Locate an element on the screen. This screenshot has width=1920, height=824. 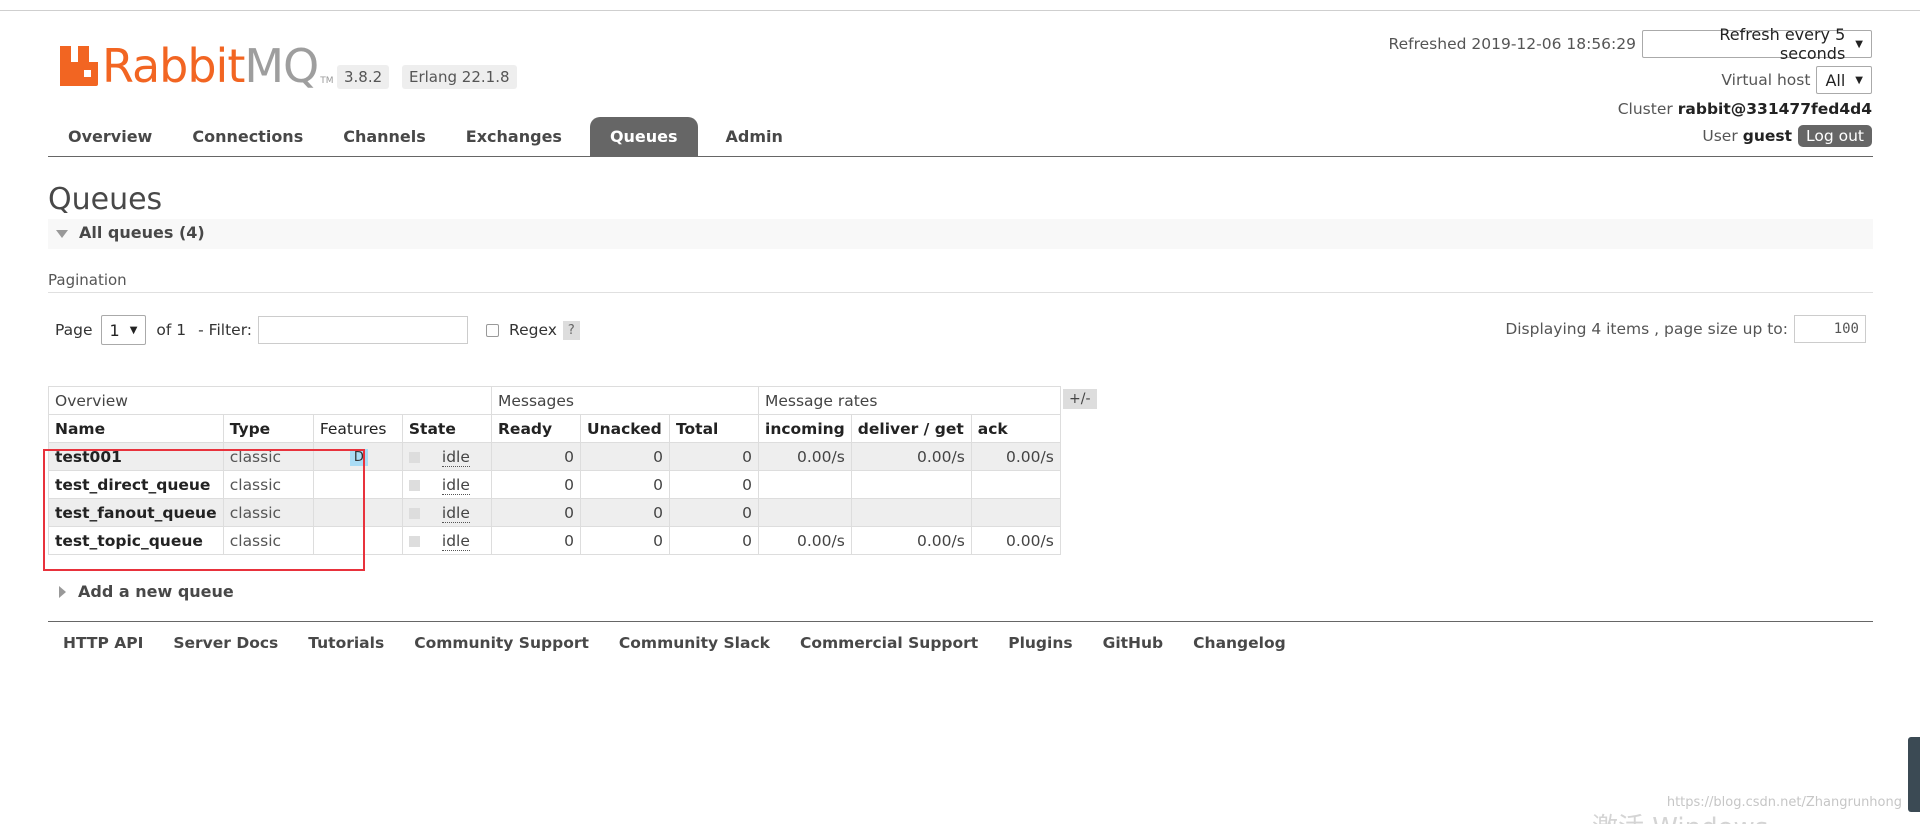
logo-wordmark: RabbitMQ is located at coordinates (210, 66).